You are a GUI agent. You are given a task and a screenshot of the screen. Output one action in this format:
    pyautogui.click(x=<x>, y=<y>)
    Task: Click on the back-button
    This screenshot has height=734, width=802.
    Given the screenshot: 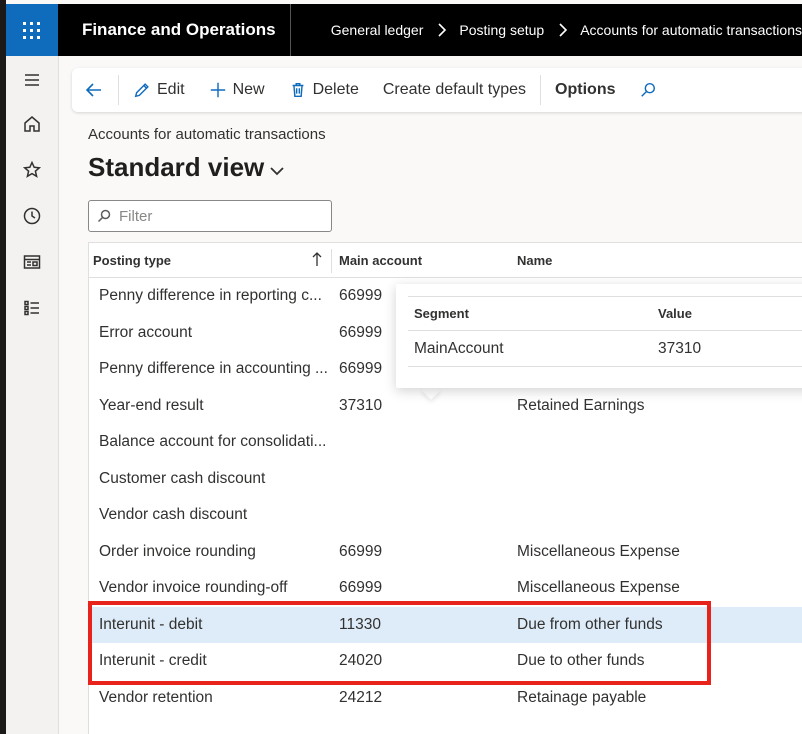 What is the action you would take?
    pyautogui.click(x=94, y=90)
    